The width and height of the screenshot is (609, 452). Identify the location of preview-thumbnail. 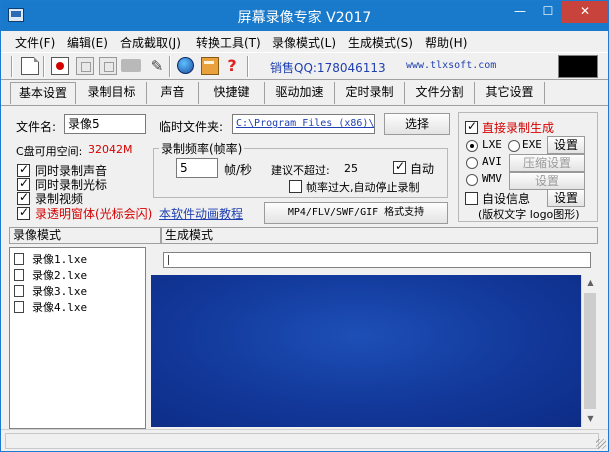
(578, 66).